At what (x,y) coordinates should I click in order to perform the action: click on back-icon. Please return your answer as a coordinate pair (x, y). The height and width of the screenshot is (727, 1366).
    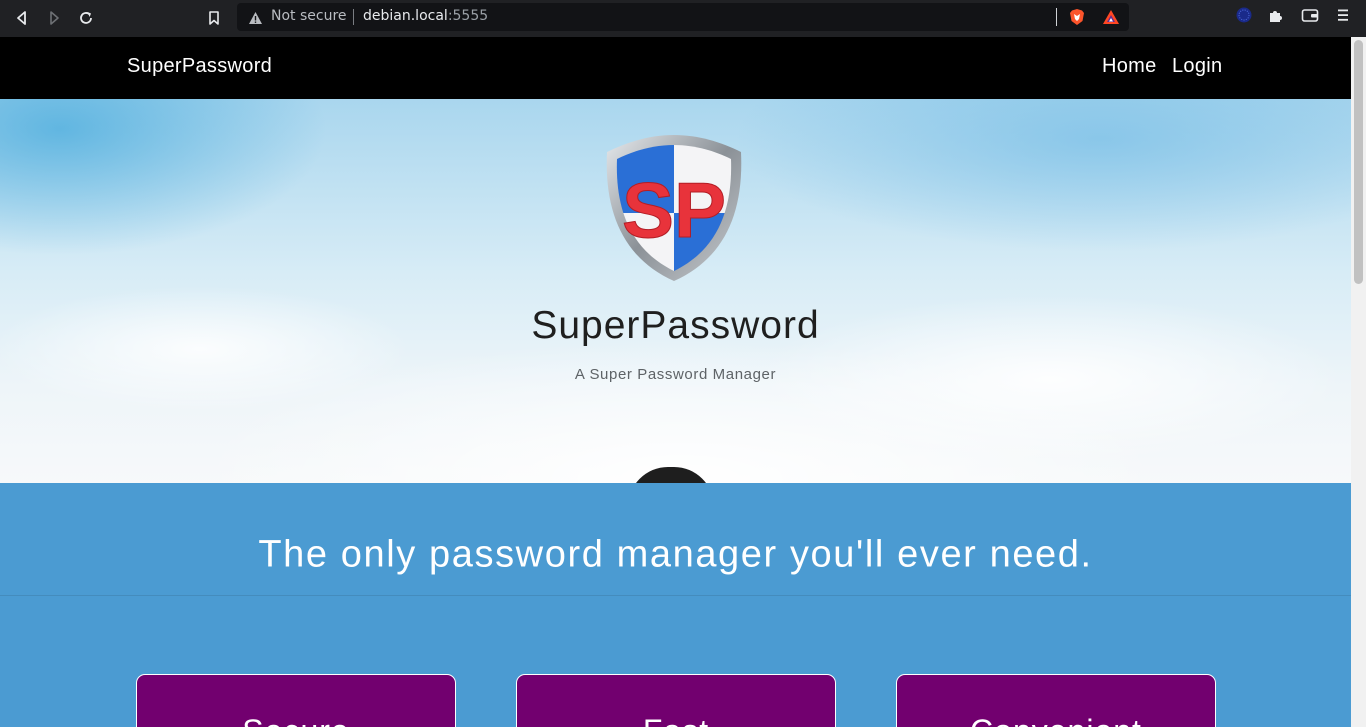
    Looking at the image, I should click on (22, 18).